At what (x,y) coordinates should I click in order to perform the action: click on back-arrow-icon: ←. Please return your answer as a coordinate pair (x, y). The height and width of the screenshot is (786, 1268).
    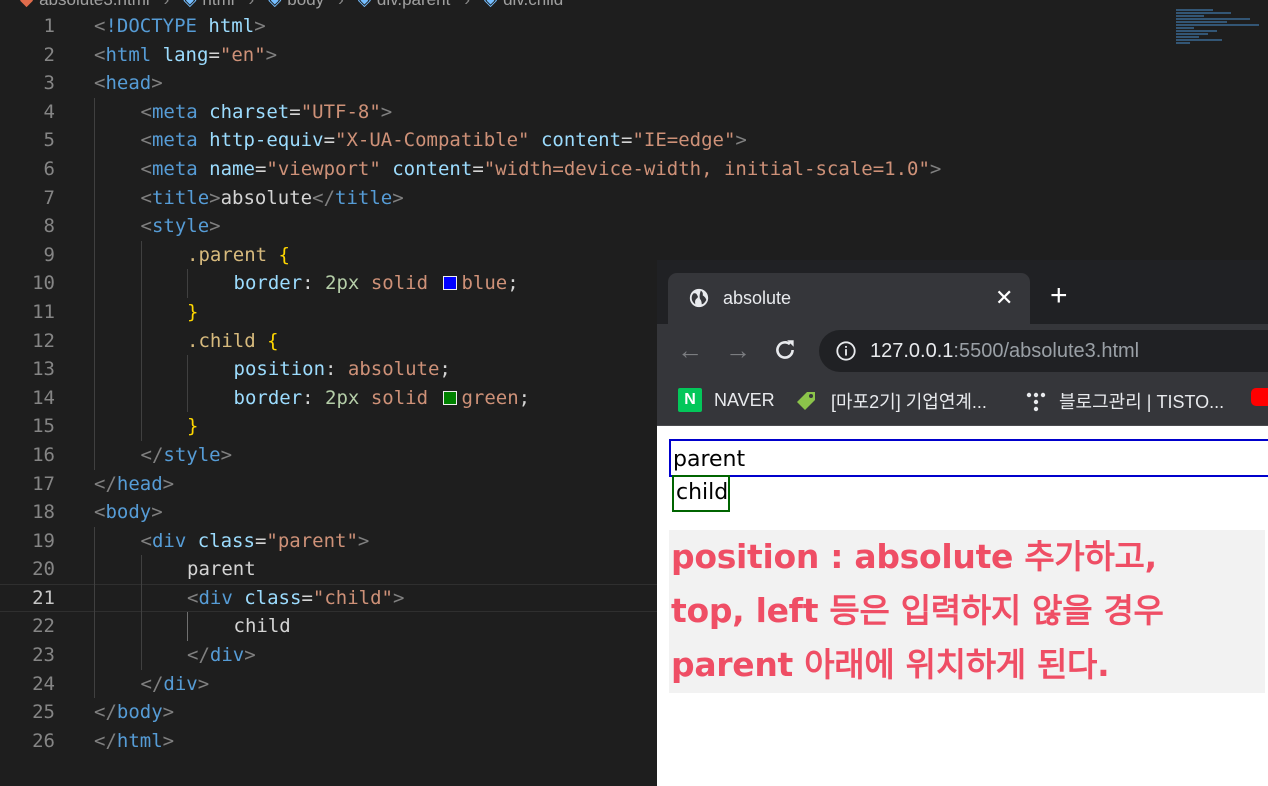
    Looking at the image, I should click on (690, 350).